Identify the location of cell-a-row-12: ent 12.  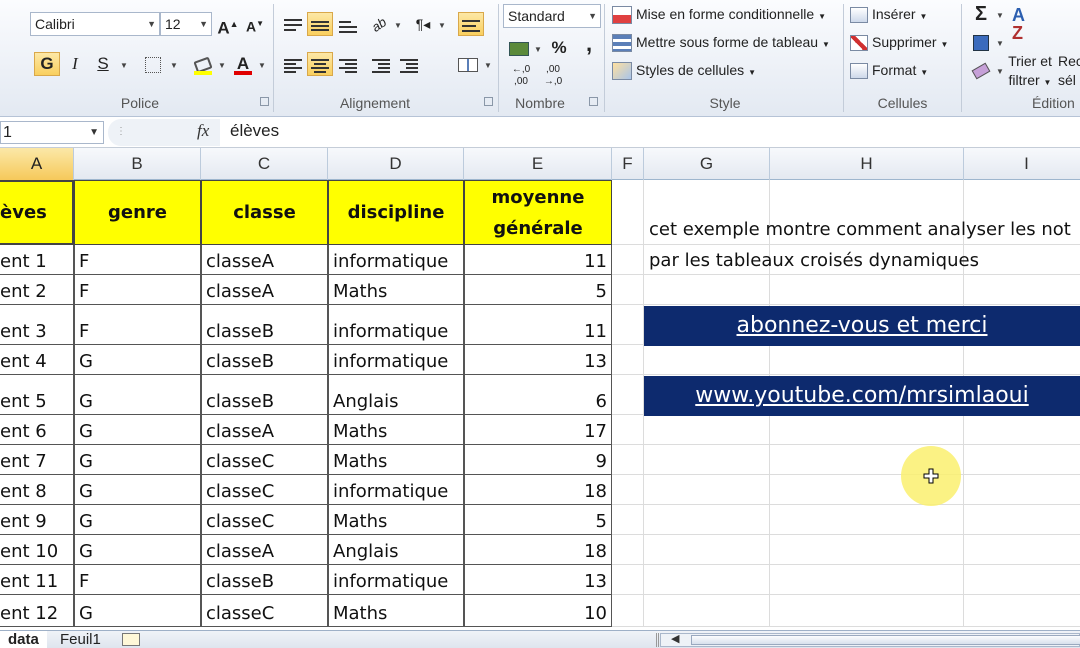
(37, 611).